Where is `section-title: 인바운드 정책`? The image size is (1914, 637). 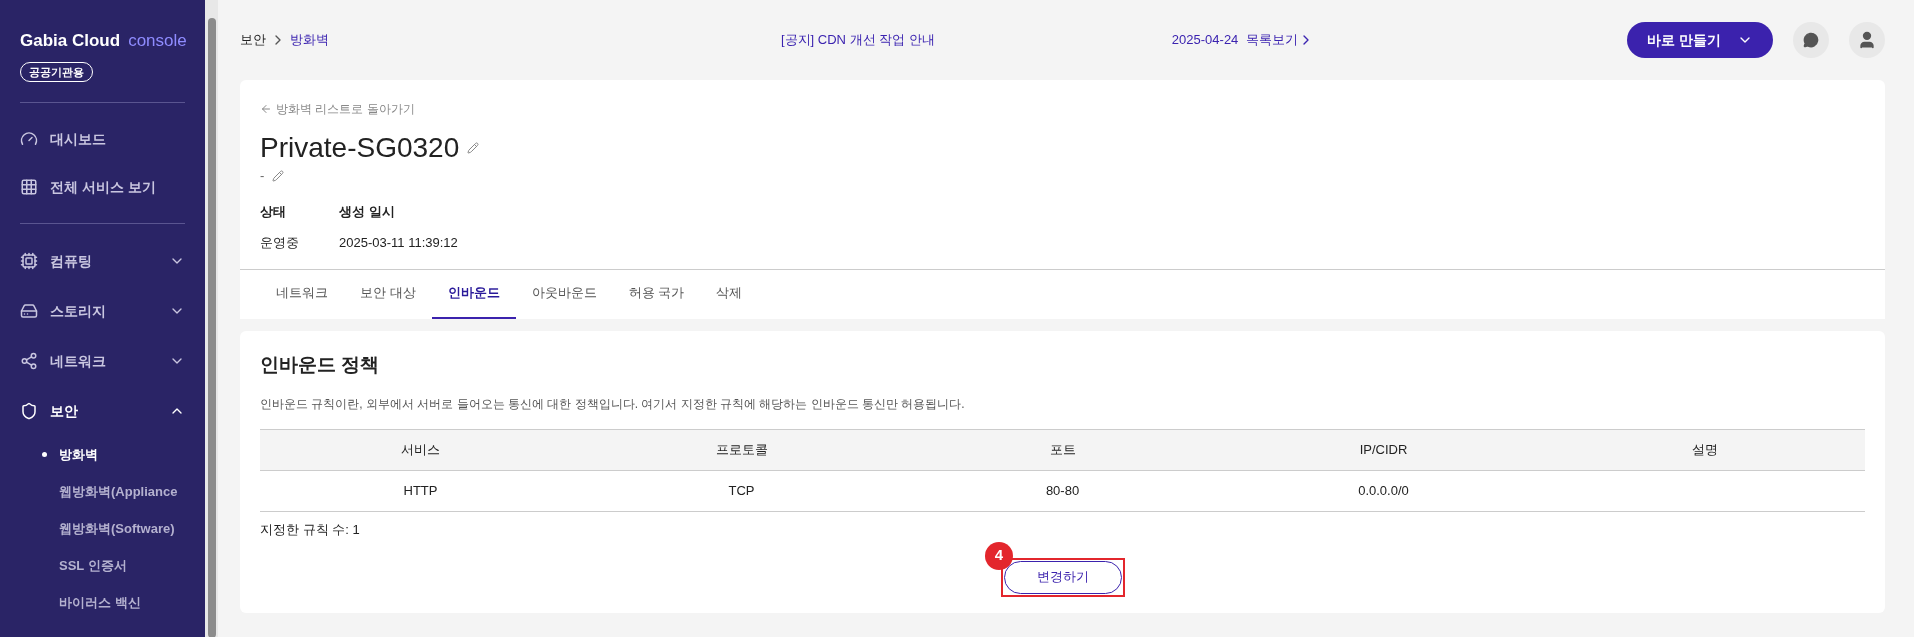 section-title: 인바운드 정책 is located at coordinates (320, 364).